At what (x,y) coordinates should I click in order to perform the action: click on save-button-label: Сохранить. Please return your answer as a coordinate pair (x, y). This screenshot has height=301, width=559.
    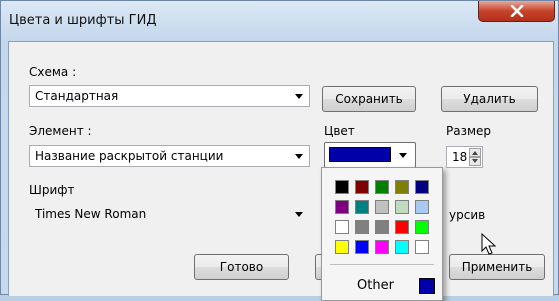
    Looking at the image, I should click on (369, 99).